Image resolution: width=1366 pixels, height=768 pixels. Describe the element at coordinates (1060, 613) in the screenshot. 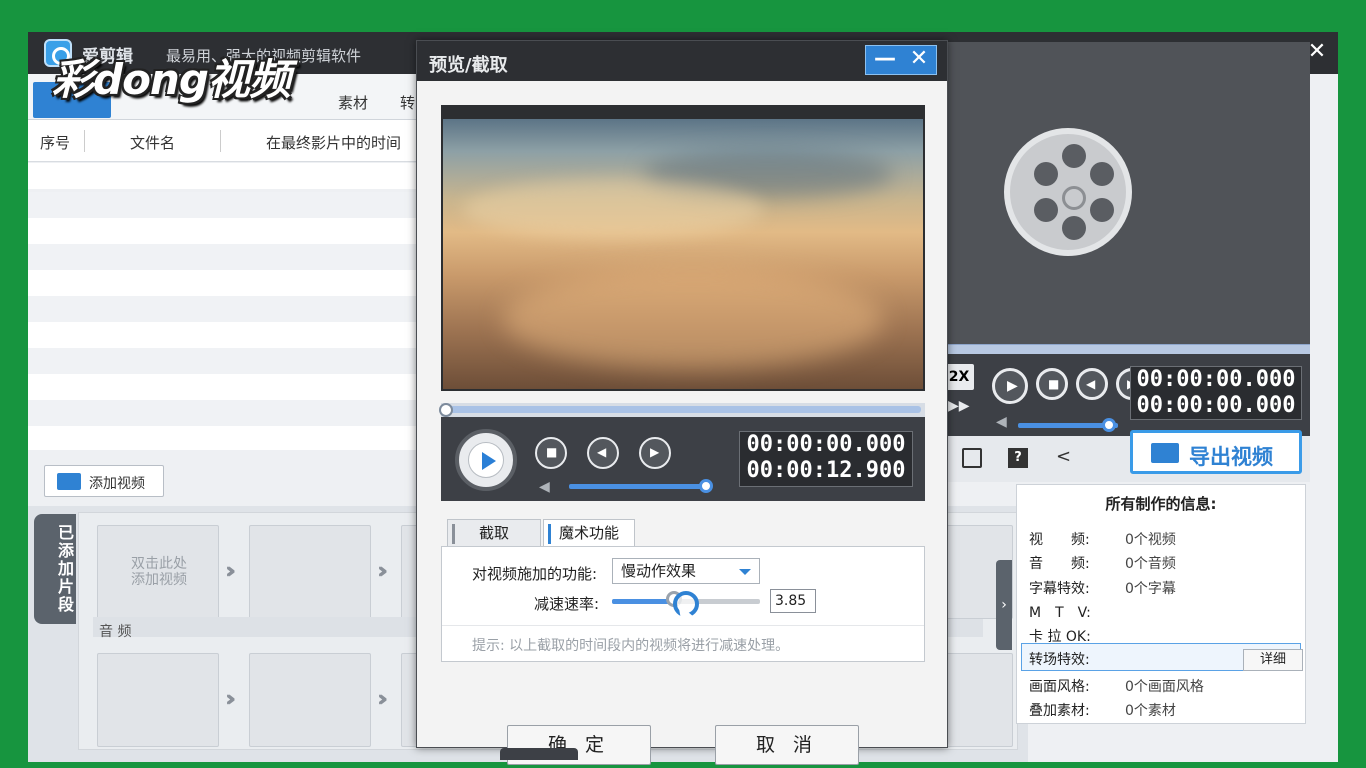

I see `info-key: M T V:` at that location.